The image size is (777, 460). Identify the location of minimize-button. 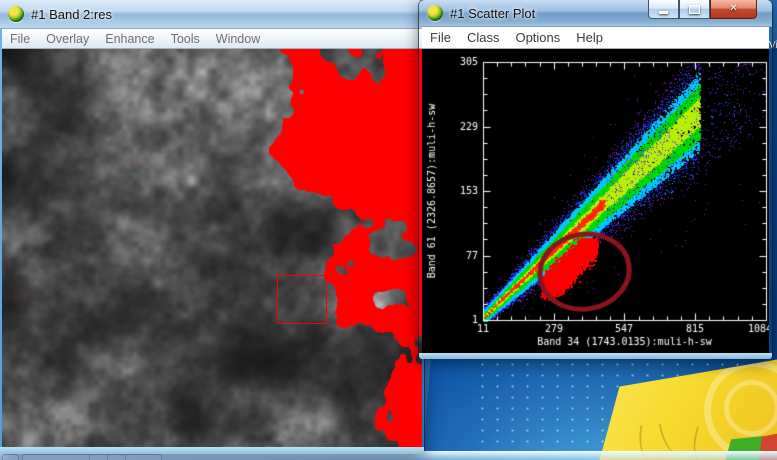
(663, 9).